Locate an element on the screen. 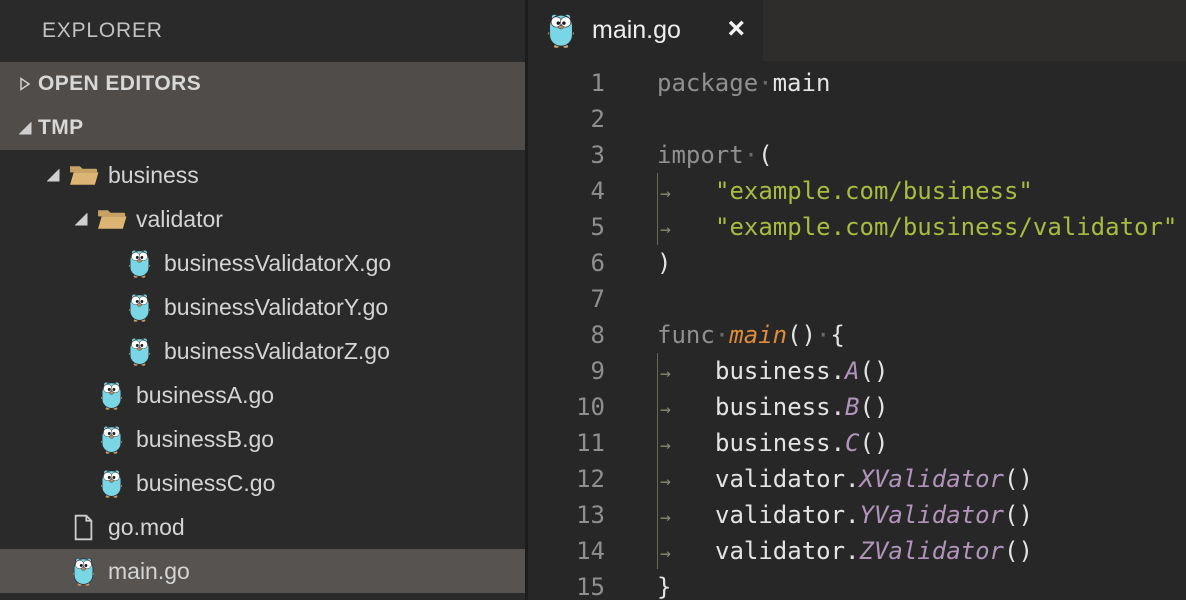 The image size is (1186, 600). line-number: 8 is located at coordinates (597, 335).